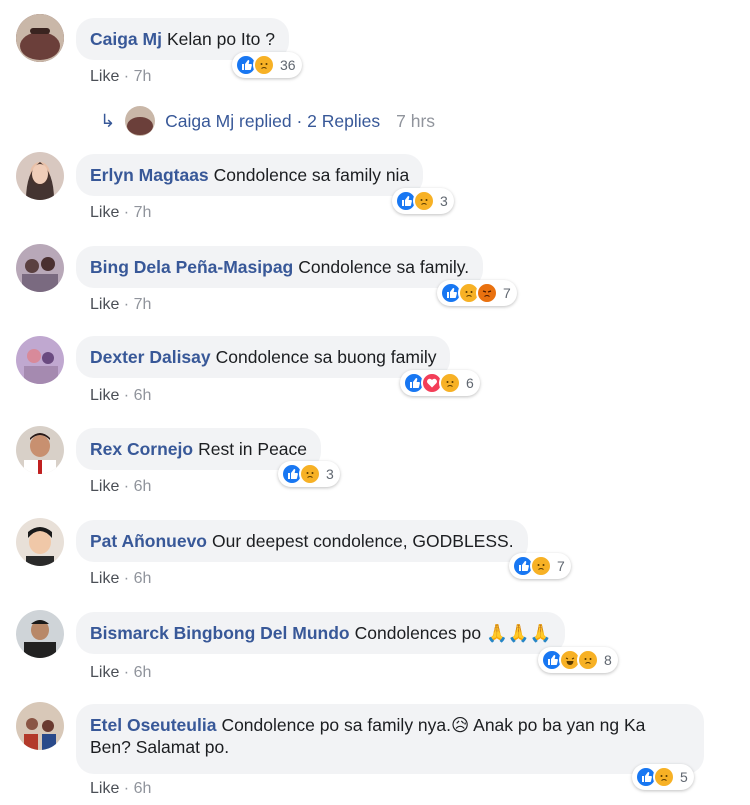 The width and height of the screenshot is (750, 805). What do you see at coordinates (253, 449) in the screenshot?
I see `comment-text: Rest in Peace` at bounding box center [253, 449].